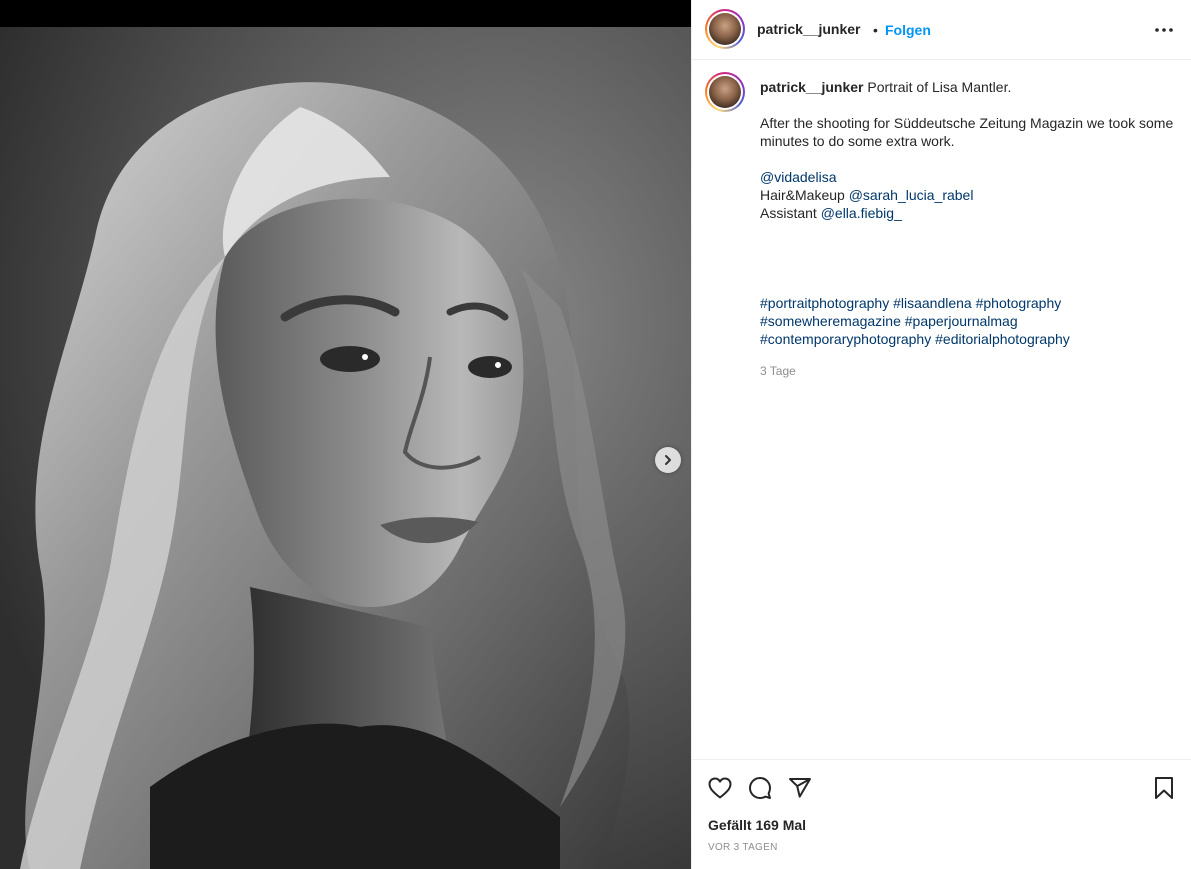 The height and width of the screenshot is (869, 1191). What do you see at coordinates (908, 30) in the screenshot?
I see `follow-button: Folgen` at bounding box center [908, 30].